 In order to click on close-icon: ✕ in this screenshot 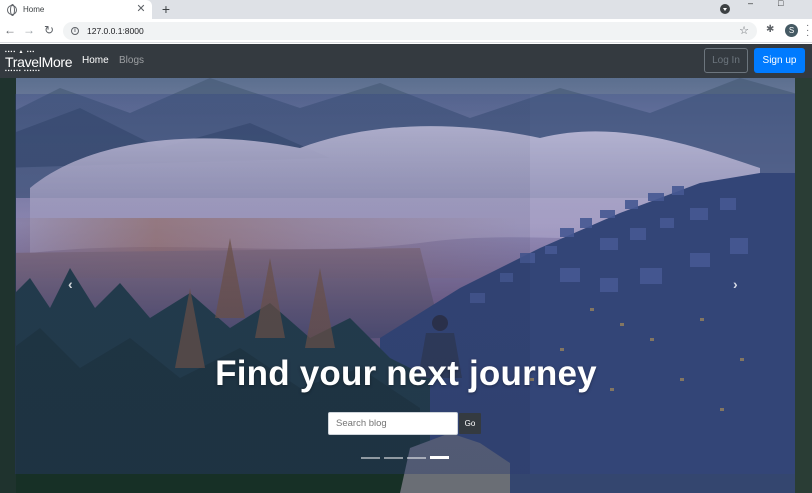, I will do `click(141, 9)`.